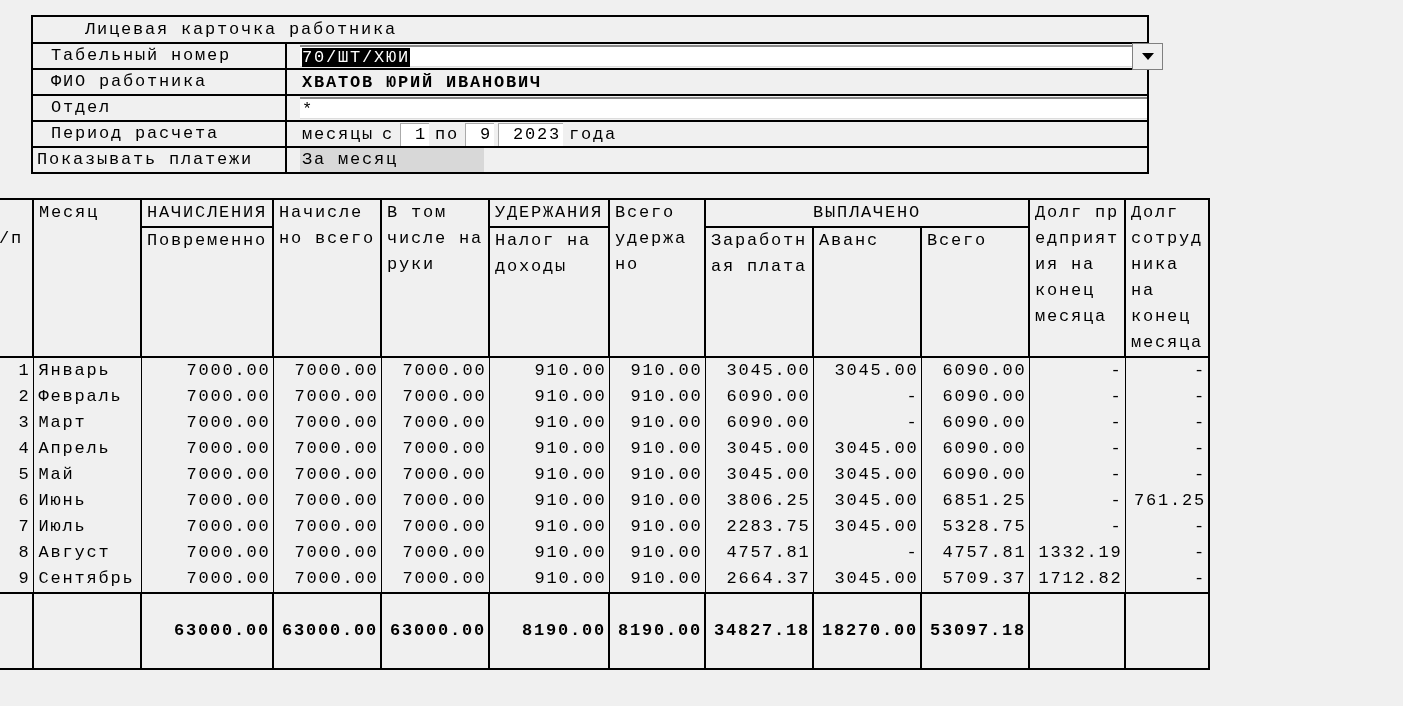 This screenshot has width=1403, height=706. What do you see at coordinates (867, 631) in the screenshot?
I see `total-cell: 18270.00` at bounding box center [867, 631].